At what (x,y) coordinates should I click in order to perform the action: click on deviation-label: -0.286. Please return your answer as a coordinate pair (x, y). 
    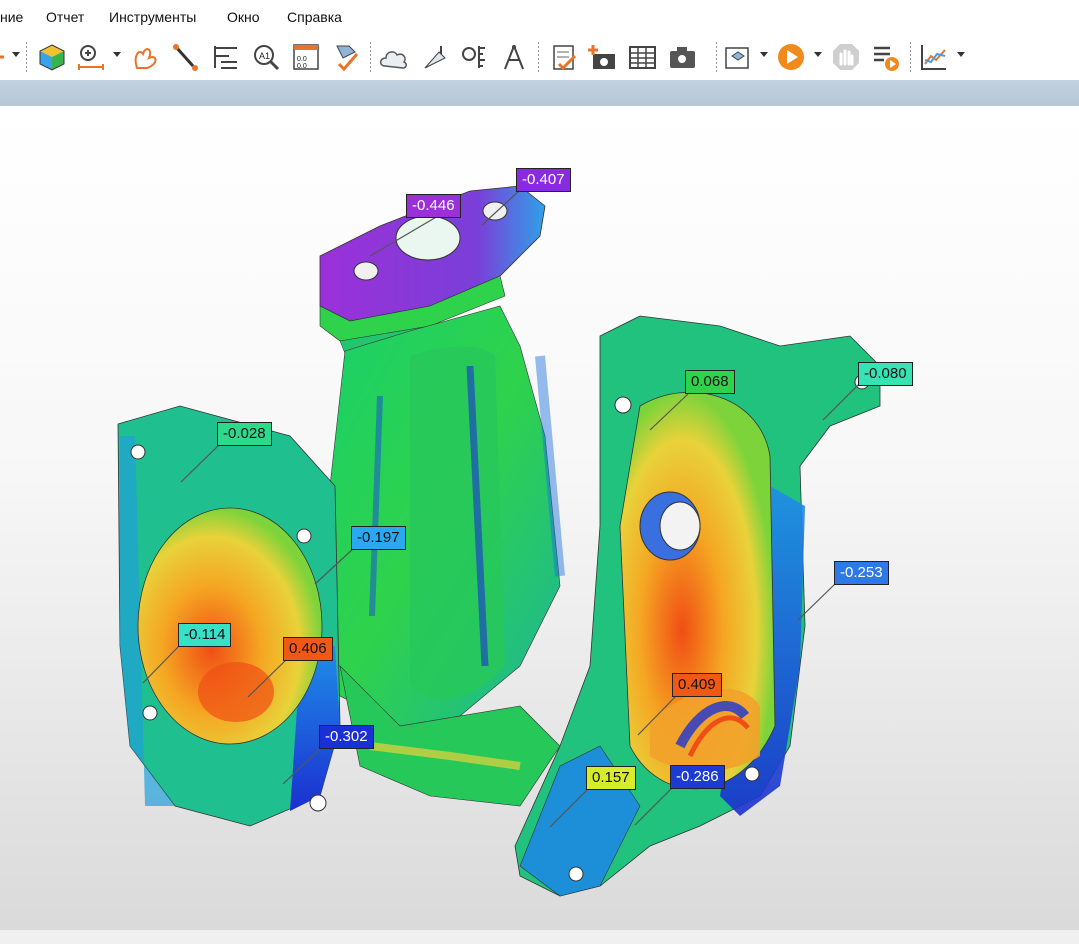
    Looking at the image, I should click on (697, 777).